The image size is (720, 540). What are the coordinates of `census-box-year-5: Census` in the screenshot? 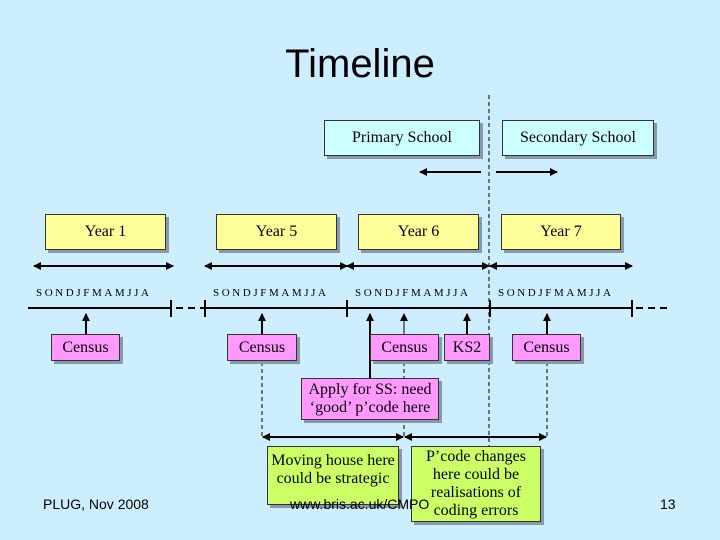 It's located at (262, 347).